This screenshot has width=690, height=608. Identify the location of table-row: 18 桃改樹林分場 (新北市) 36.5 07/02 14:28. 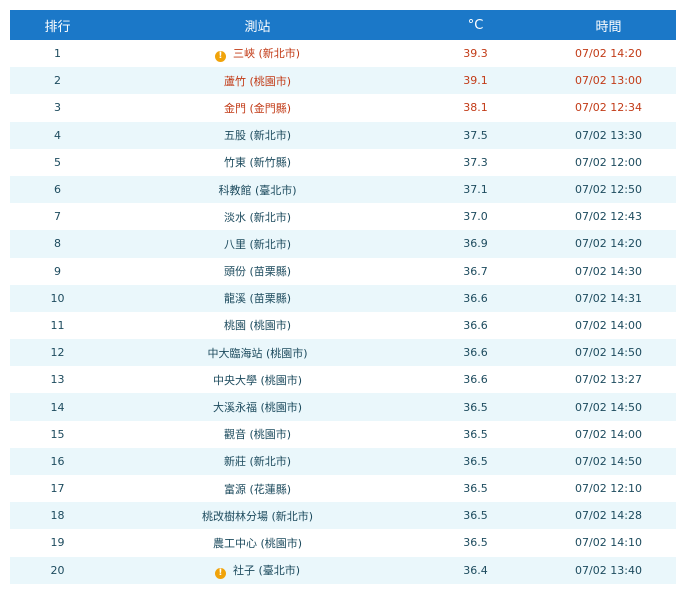
(343, 516).